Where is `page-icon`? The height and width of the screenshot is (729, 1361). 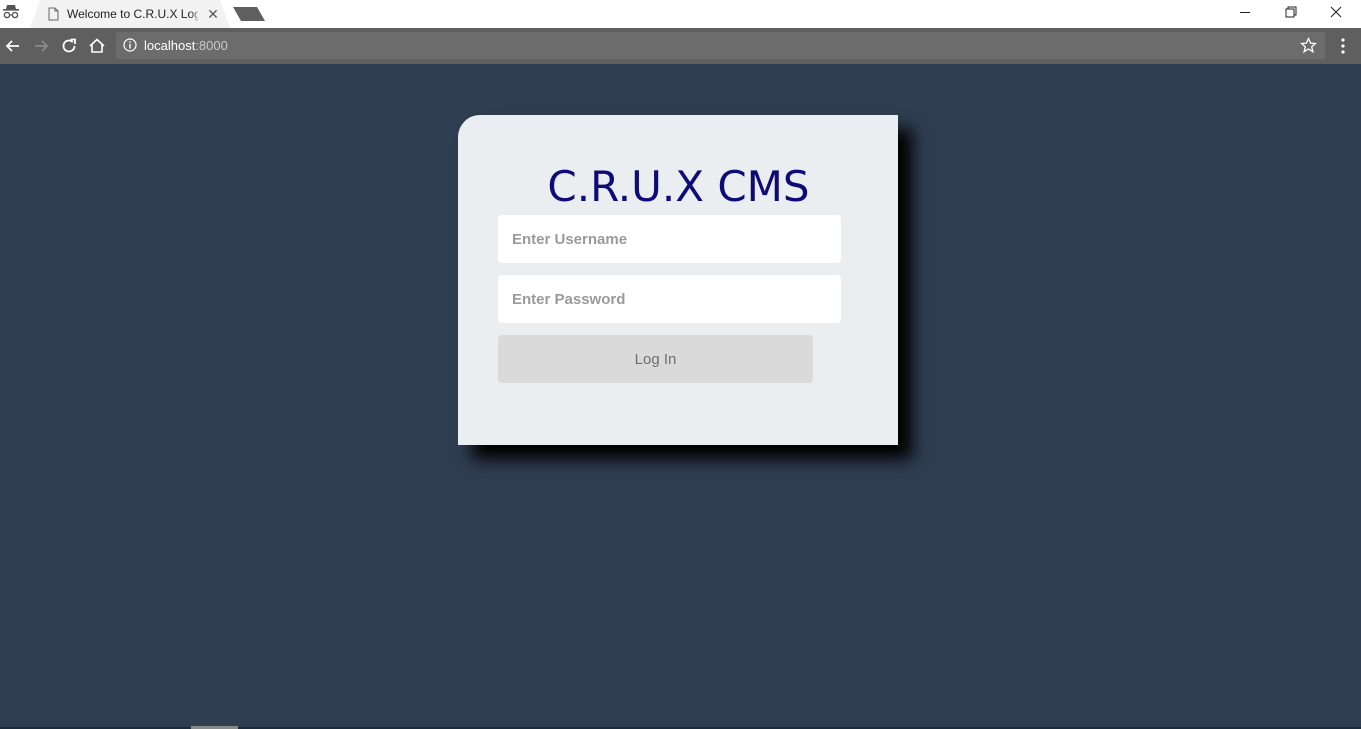 page-icon is located at coordinates (53, 14).